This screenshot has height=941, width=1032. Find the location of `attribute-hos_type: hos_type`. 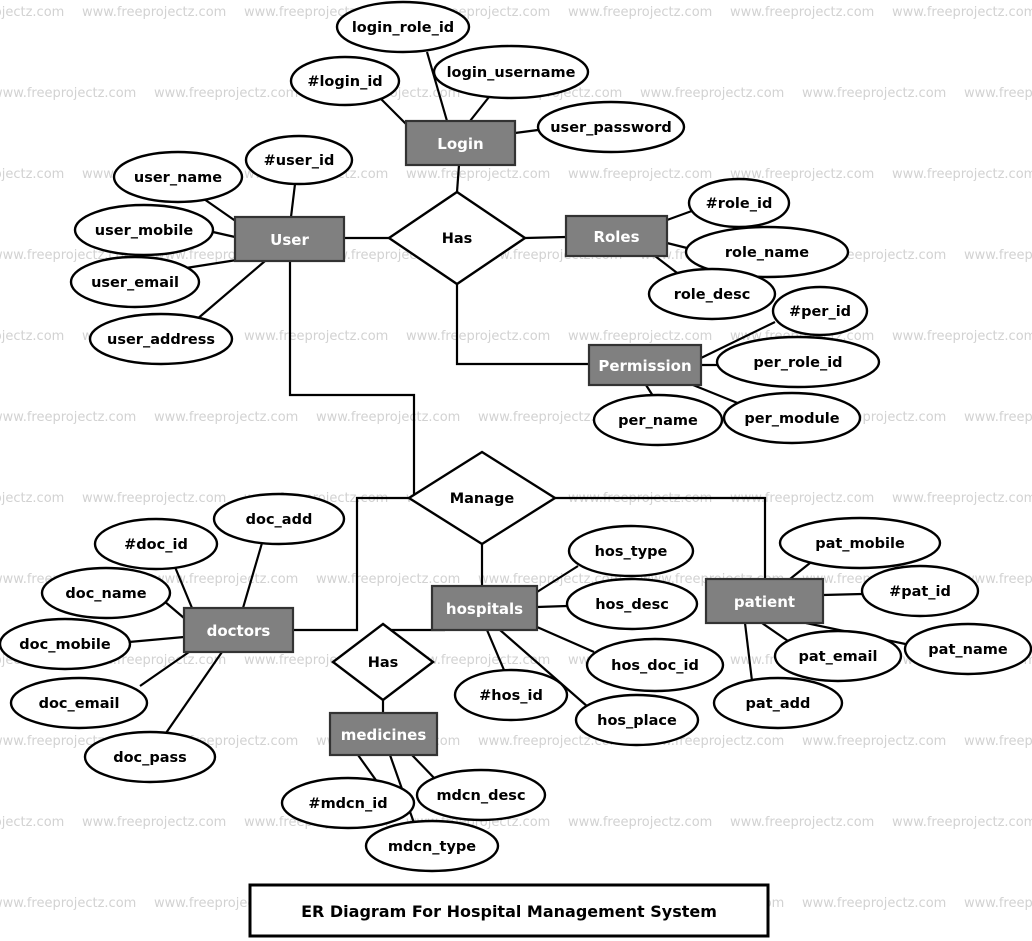

attribute-hos_type: hos_type is located at coordinates (631, 551).